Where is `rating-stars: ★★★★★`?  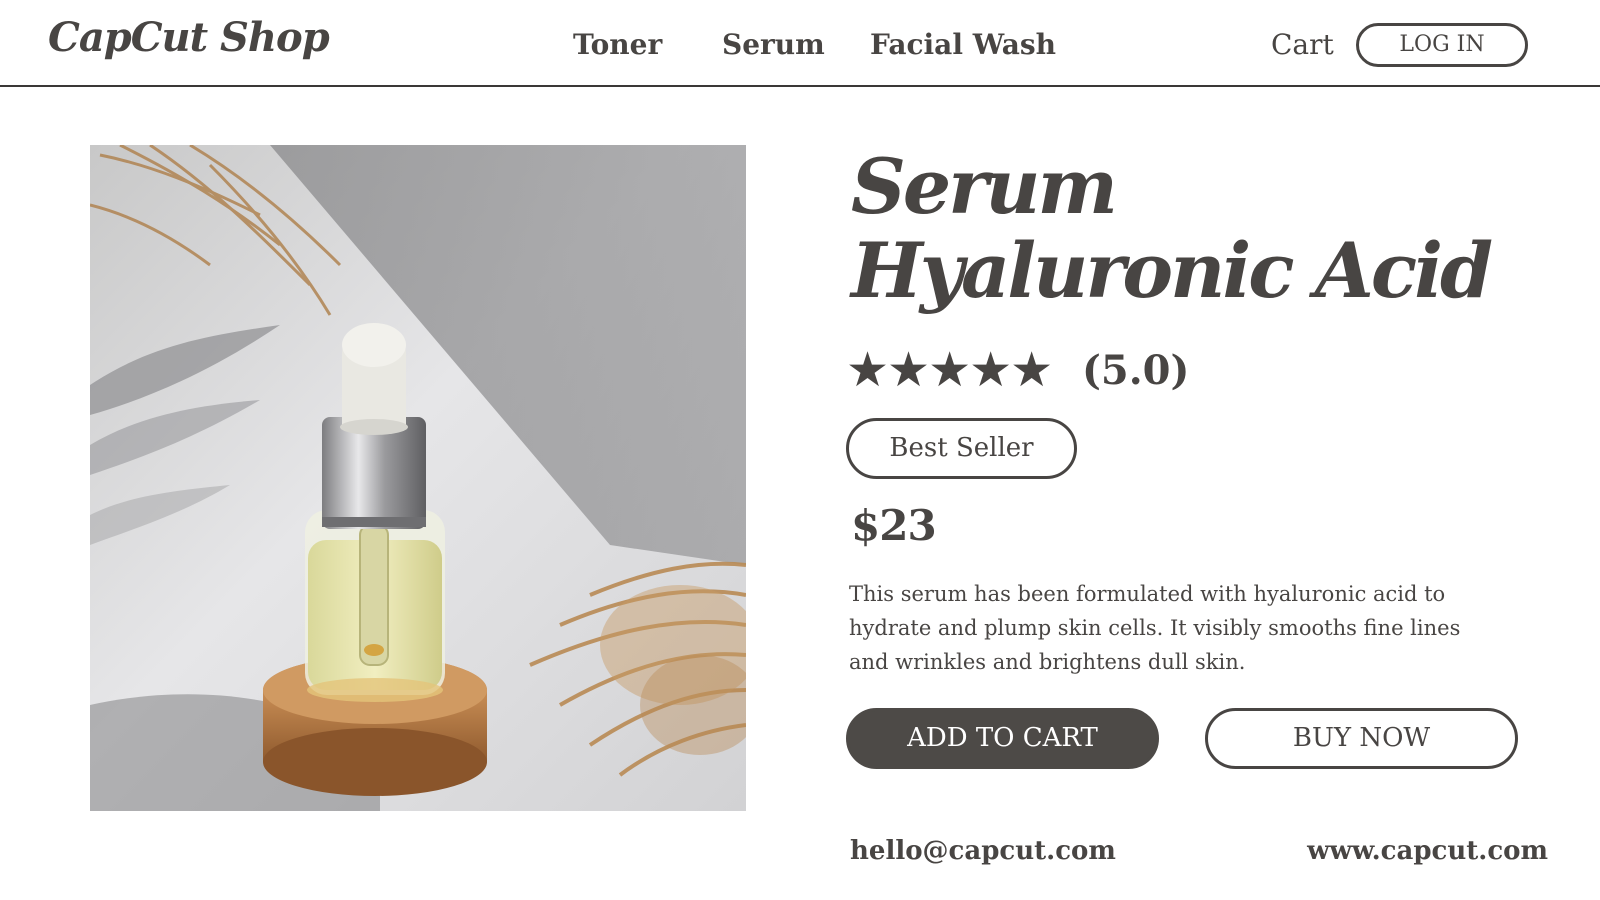 rating-stars: ★★★★★ is located at coordinates (949, 370).